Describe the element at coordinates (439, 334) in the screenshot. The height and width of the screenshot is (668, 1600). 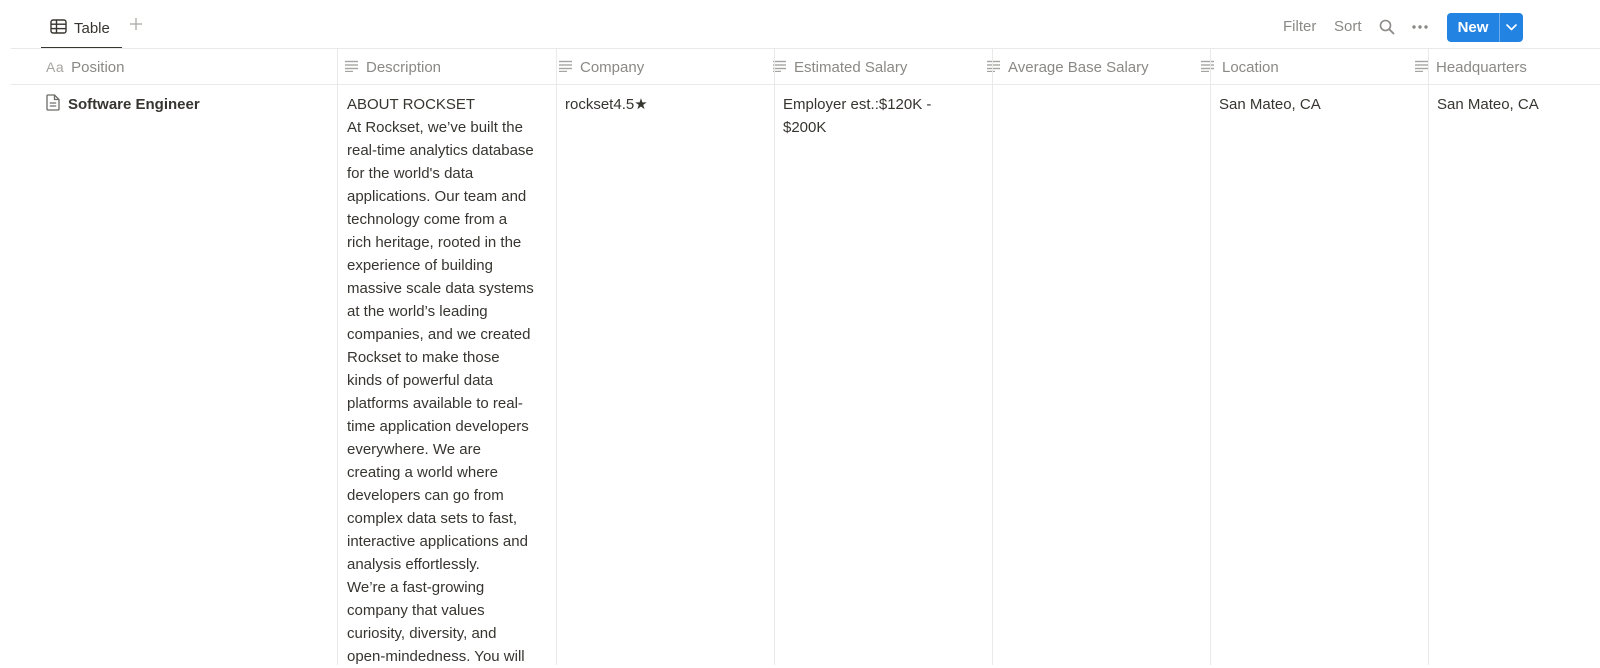
I see `description-line: companies, and we created` at that location.